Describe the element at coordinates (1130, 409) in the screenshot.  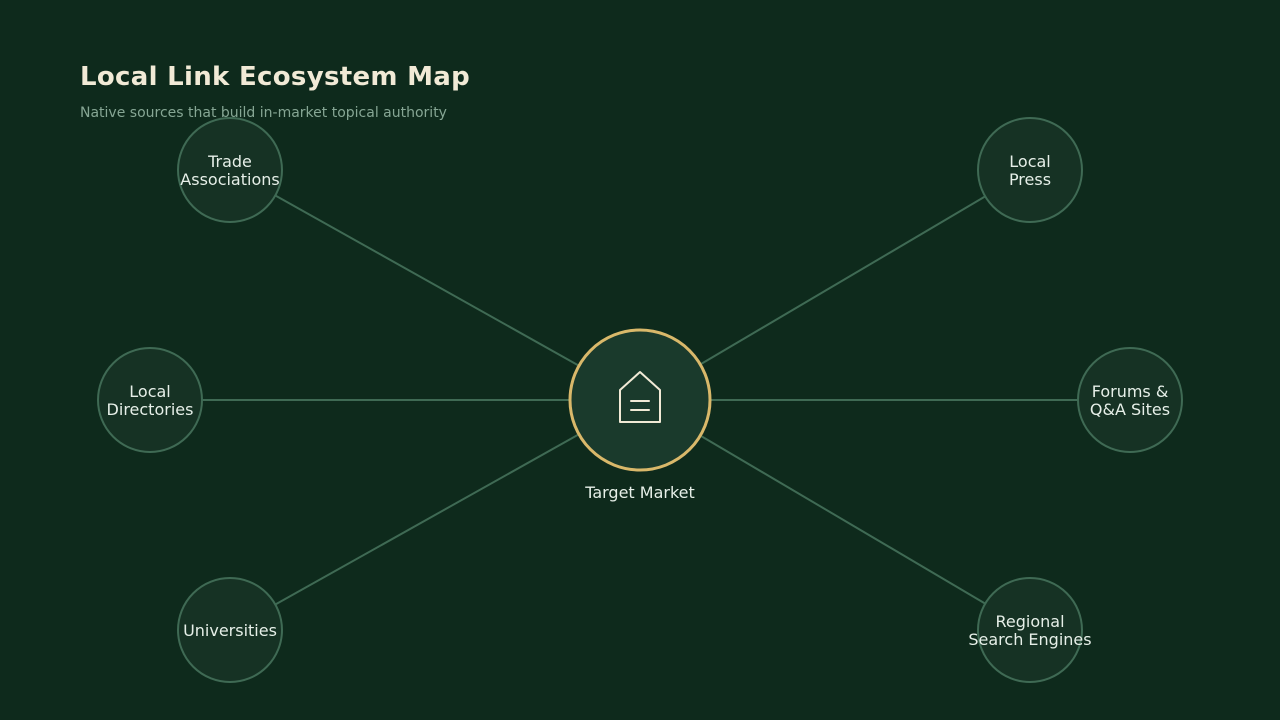
I see `node-label: Q&A Sites` at that location.